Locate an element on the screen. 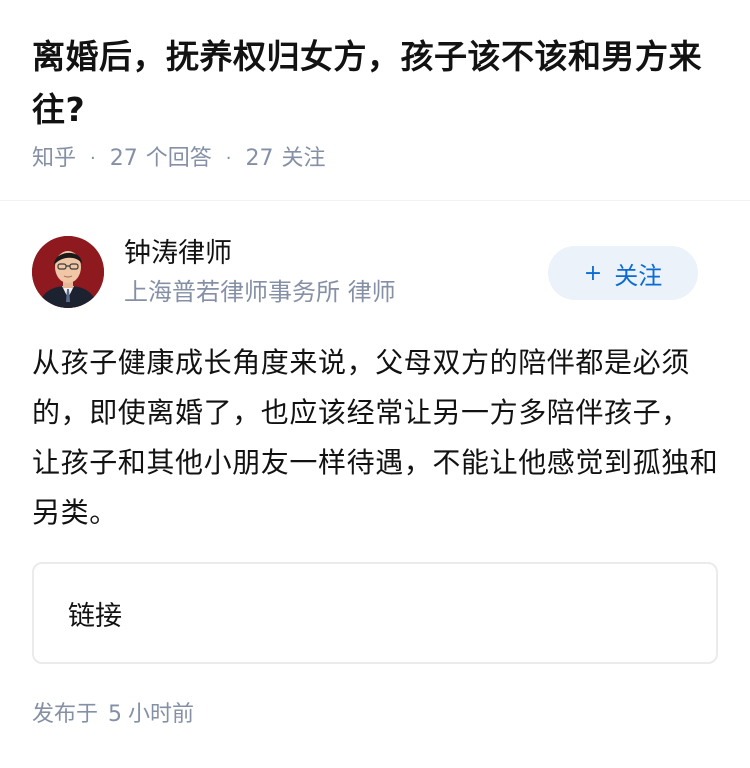 This screenshot has height=768, width=750. question-meta: 知乎 · 27 个回答 · 27 关注 is located at coordinates (377, 159).